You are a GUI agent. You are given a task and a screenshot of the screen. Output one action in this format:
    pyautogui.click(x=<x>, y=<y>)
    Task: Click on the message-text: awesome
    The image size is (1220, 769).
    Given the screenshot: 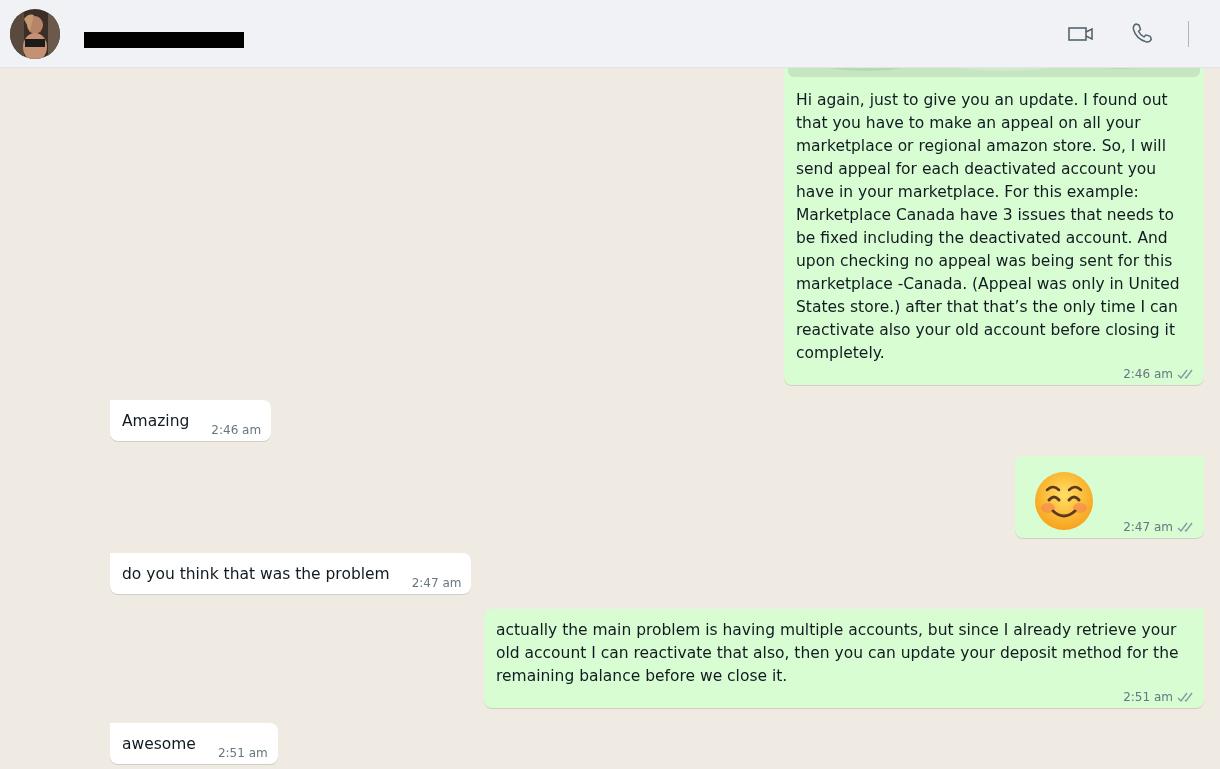 What is the action you would take?
    pyautogui.click(x=159, y=744)
    